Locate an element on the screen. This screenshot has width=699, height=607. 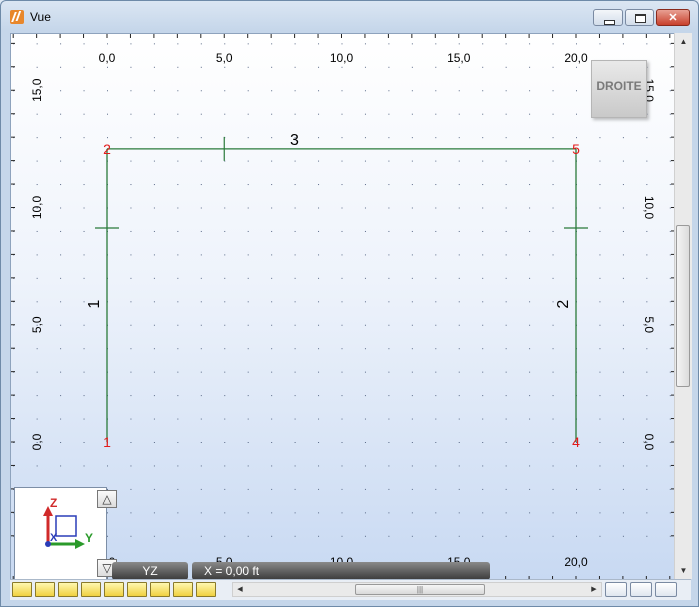
vertical-scroll-thumb is located at coordinates (683, 306).